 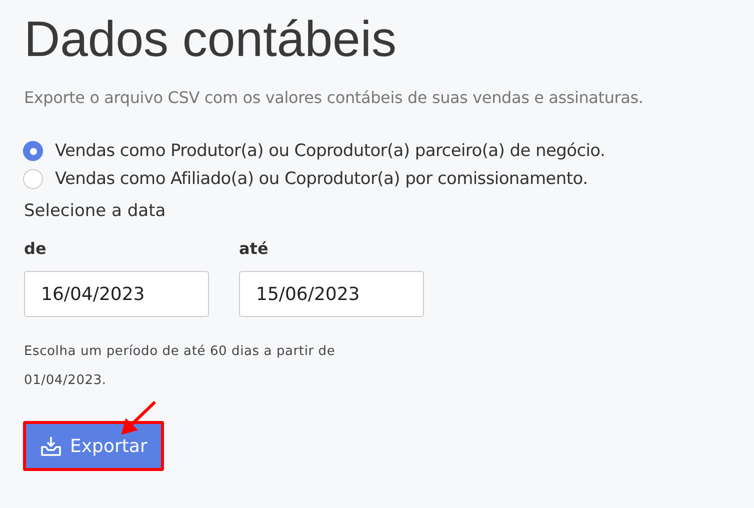 I want to click on download-icon, so click(x=51, y=446).